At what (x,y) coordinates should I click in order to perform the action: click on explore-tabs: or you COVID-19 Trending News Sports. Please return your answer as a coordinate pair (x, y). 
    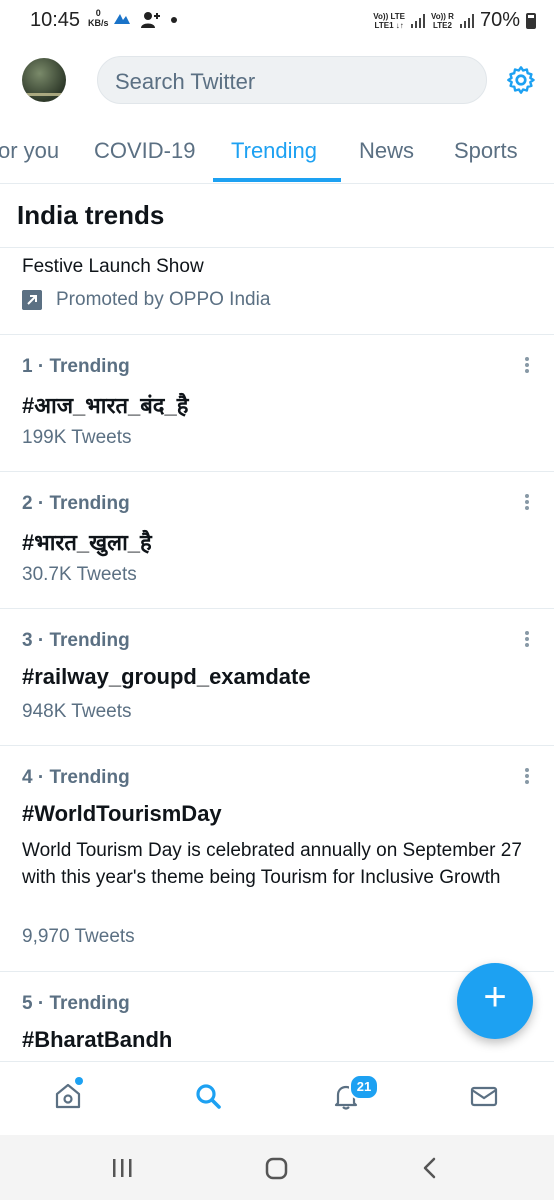
    Looking at the image, I should click on (277, 156).